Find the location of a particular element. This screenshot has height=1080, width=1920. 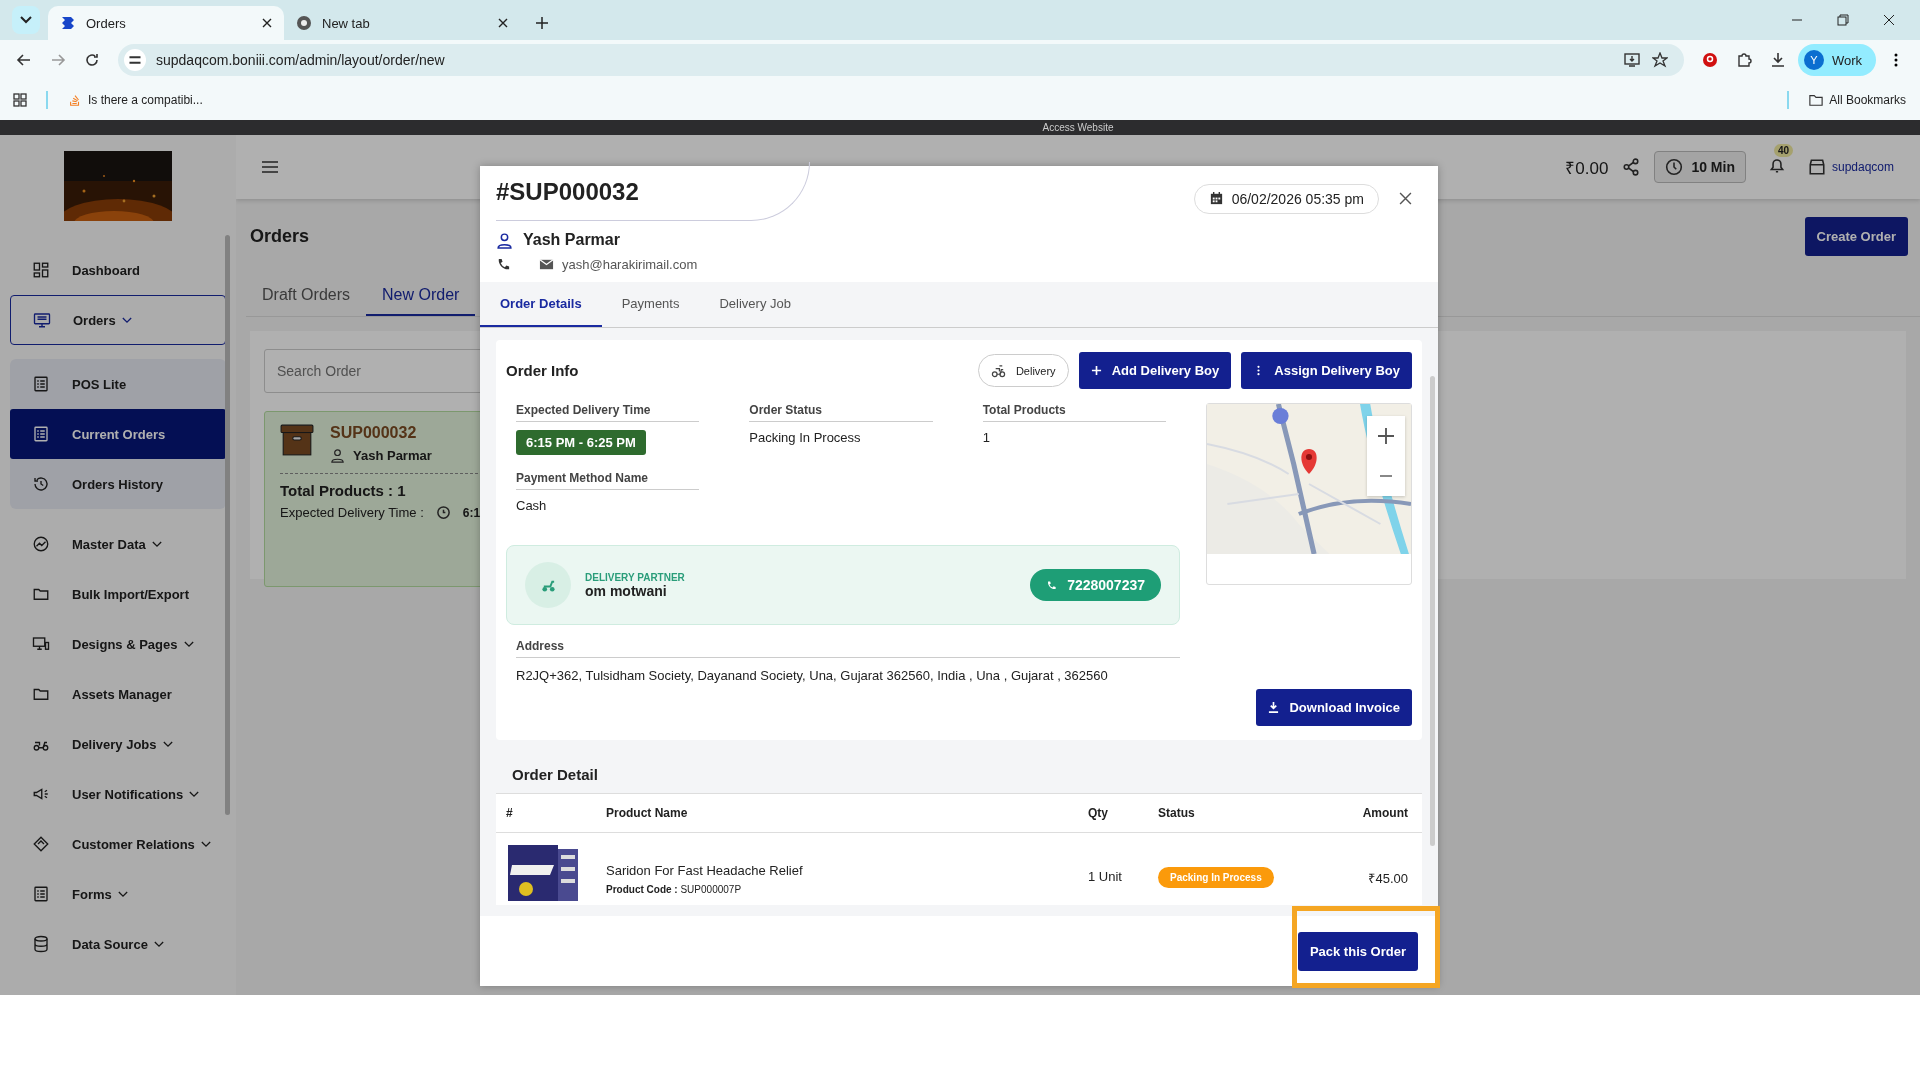

address-bar: supdaqcom.boniii.com/admin/layout/order/new is located at coordinates (901, 60).